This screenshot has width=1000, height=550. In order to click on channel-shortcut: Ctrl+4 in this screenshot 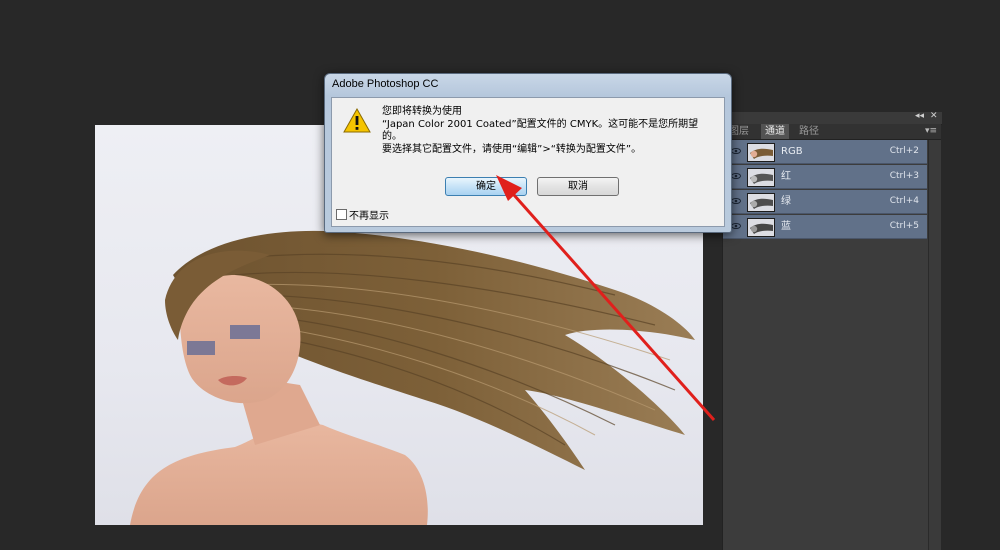, I will do `click(904, 201)`.